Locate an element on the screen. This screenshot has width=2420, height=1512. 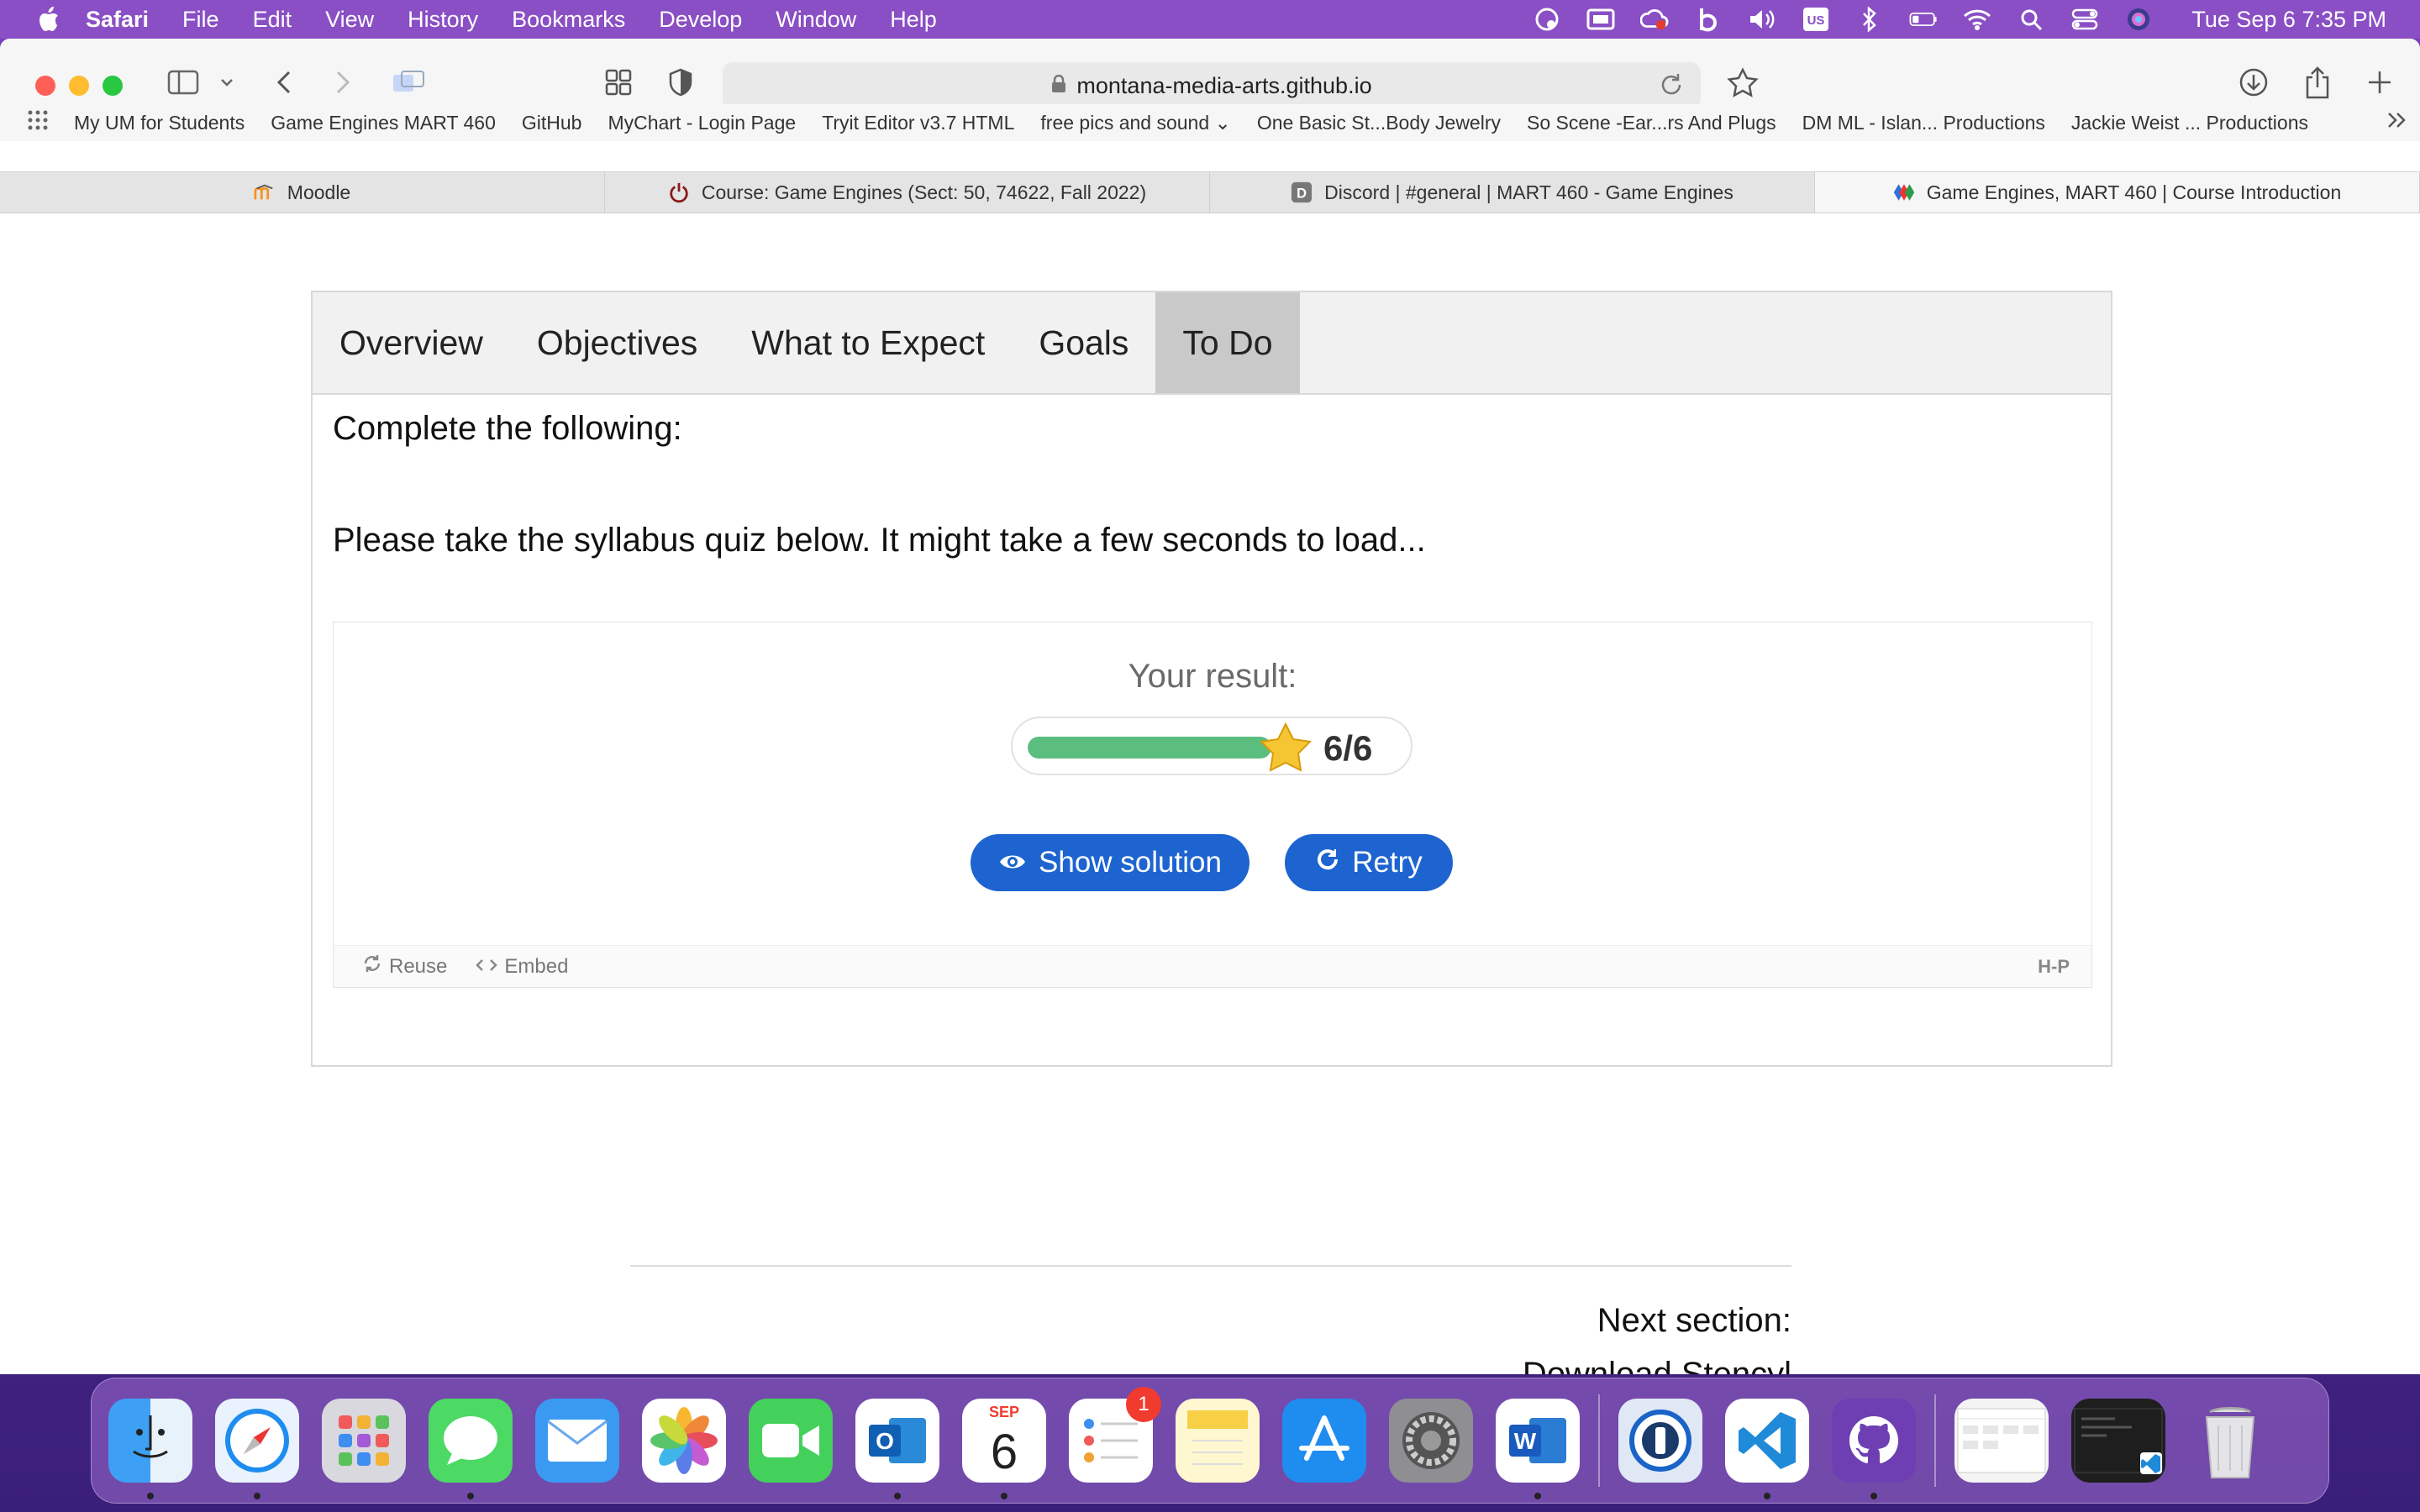
downloads-icon is located at coordinates (2253, 82).